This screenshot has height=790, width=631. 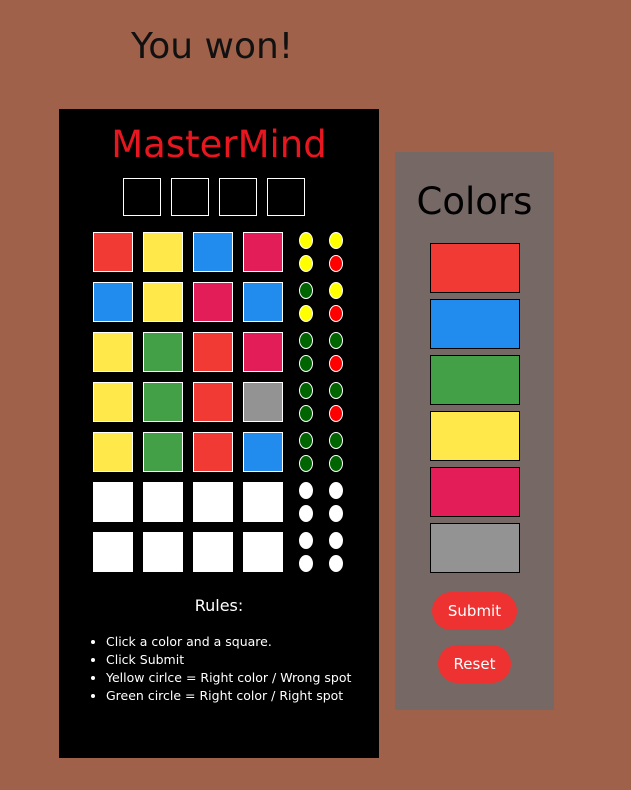 What do you see at coordinates (475, 380) in the screenshot?
I see `color-swatch-green` at bounding box center [475, 380].